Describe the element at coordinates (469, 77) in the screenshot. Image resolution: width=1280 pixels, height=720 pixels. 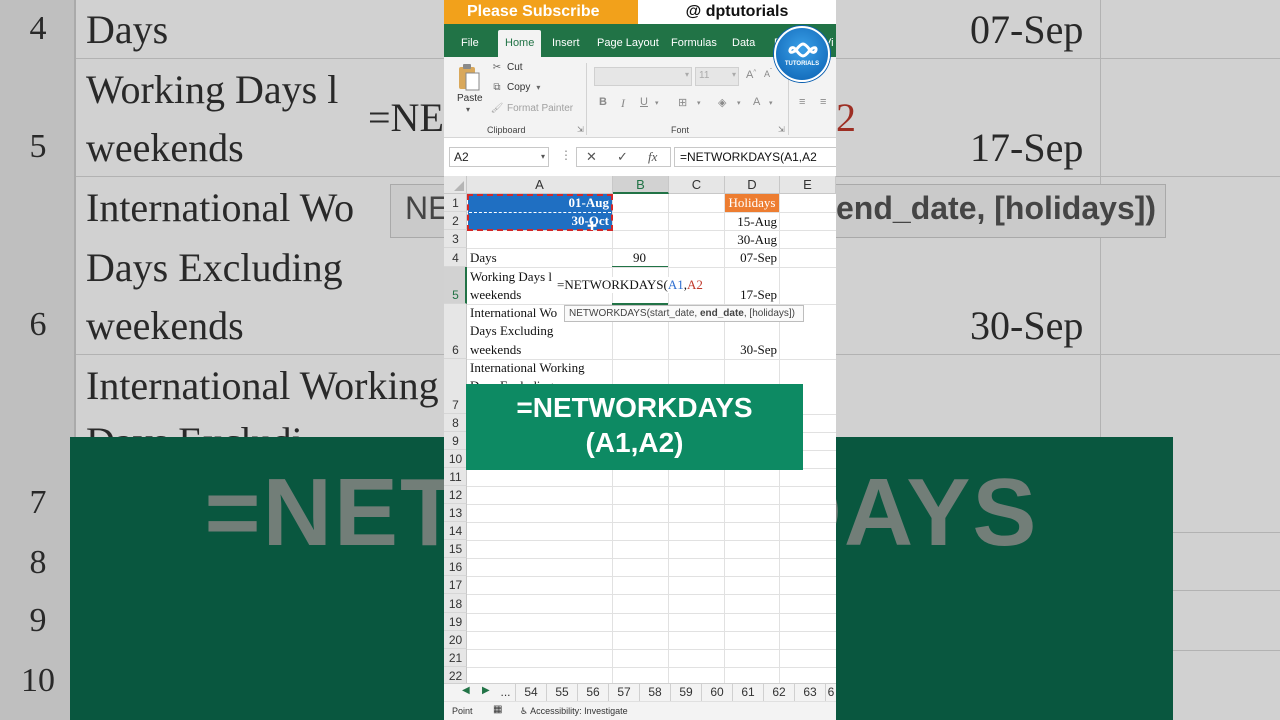
I see `paste-icon` at that location.